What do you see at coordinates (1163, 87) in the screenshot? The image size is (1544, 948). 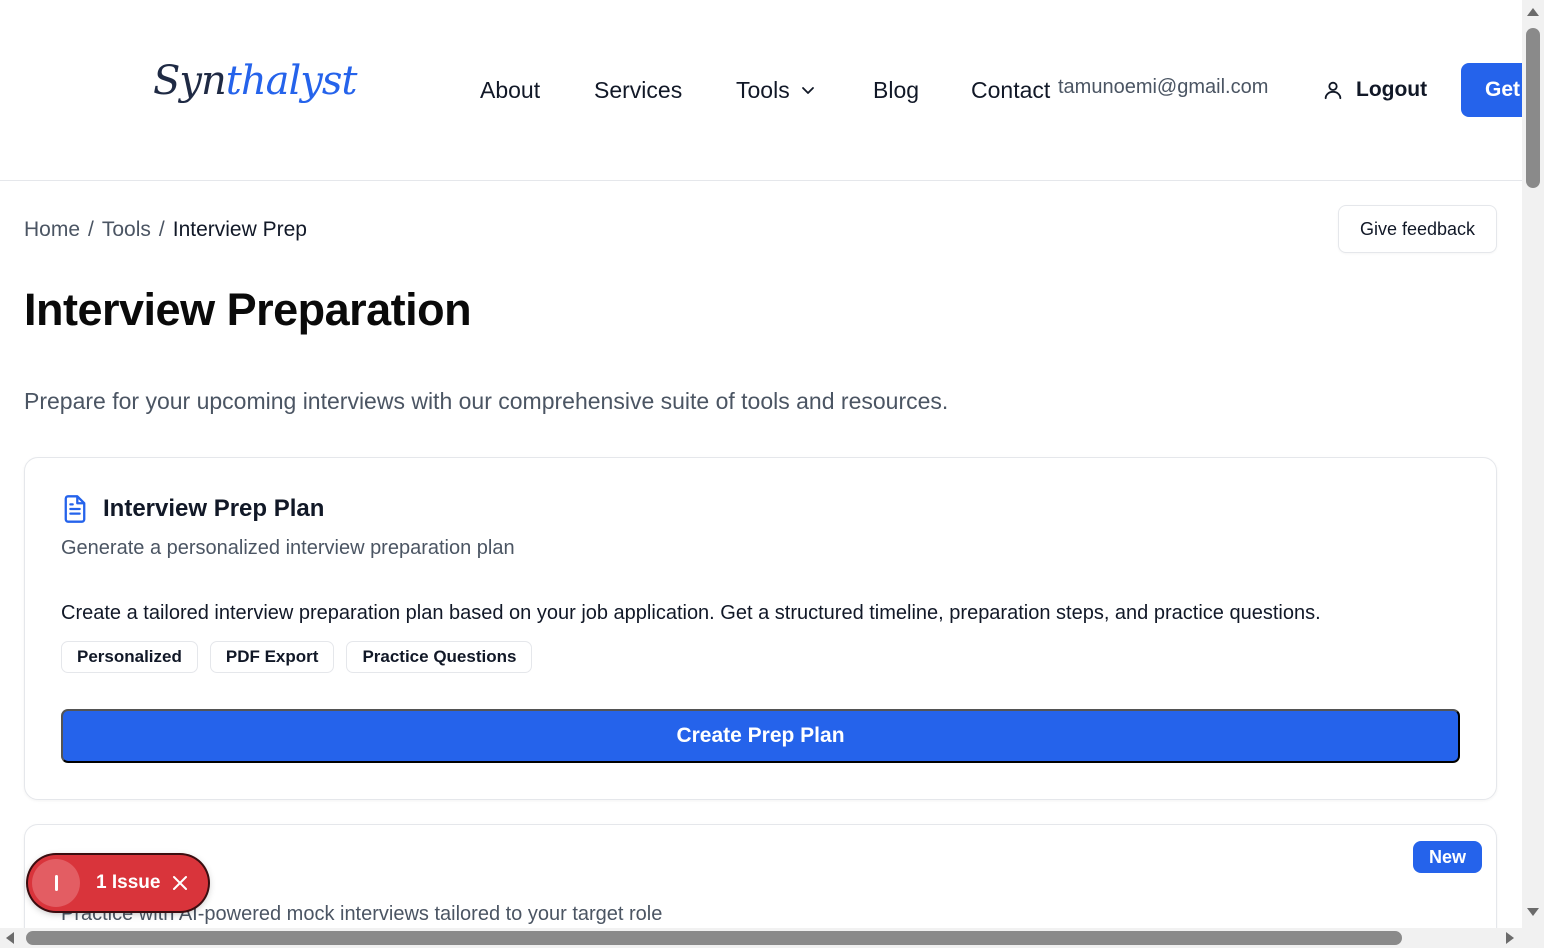 I see `user-email: tamunoemi@gmail.com` at bounding box center [1163, 87].